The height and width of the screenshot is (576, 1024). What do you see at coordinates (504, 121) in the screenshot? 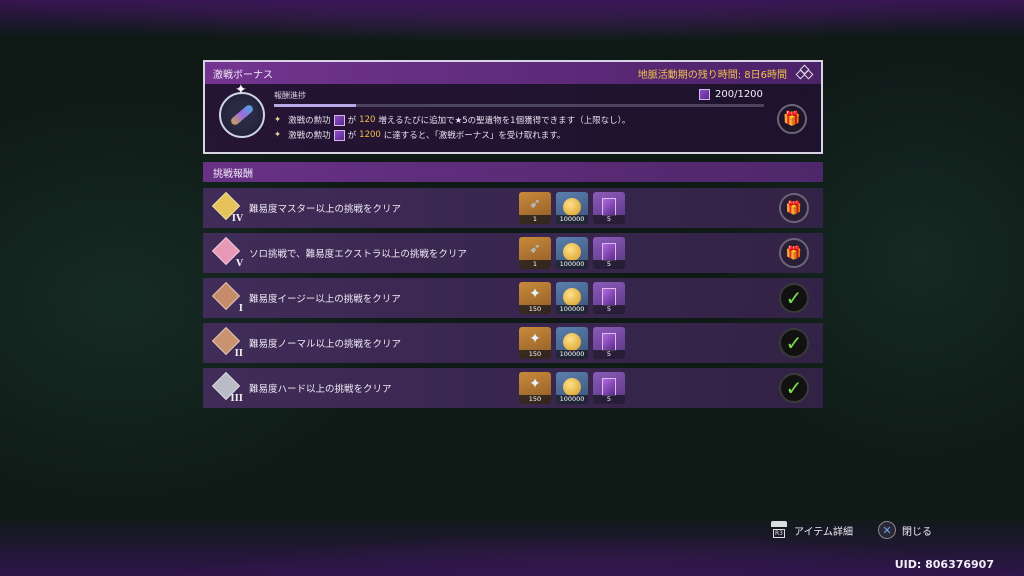
I see `line1-text-c: 増えるたびに追加で★5の聖遺物を1個獲得できます（上限なし）。` at bounding box center [504, 121].